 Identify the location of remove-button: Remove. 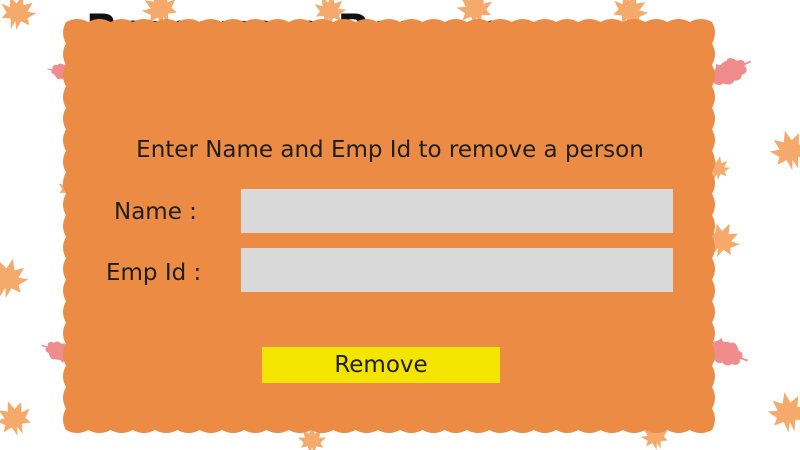
(381, 365).